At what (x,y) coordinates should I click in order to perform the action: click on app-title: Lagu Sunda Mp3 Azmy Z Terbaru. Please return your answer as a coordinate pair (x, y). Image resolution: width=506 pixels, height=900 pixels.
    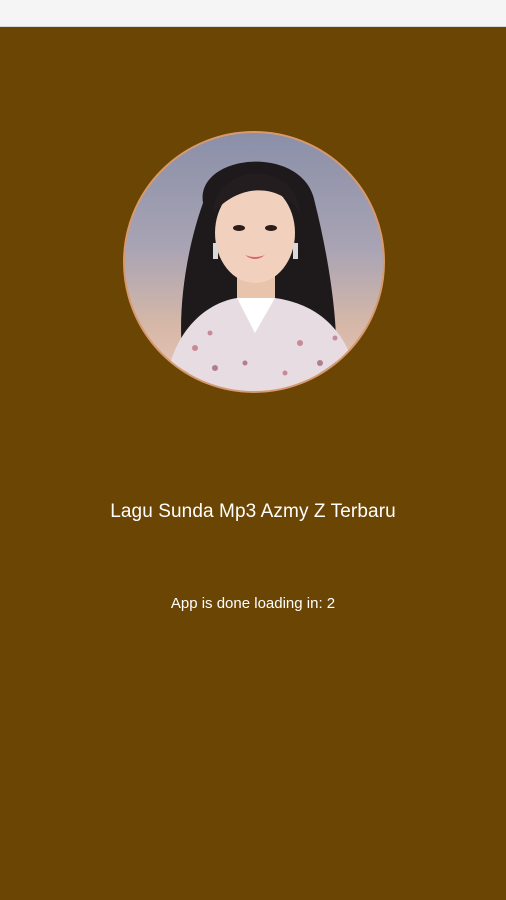
    Looking at the image, I should click on (253, 511).